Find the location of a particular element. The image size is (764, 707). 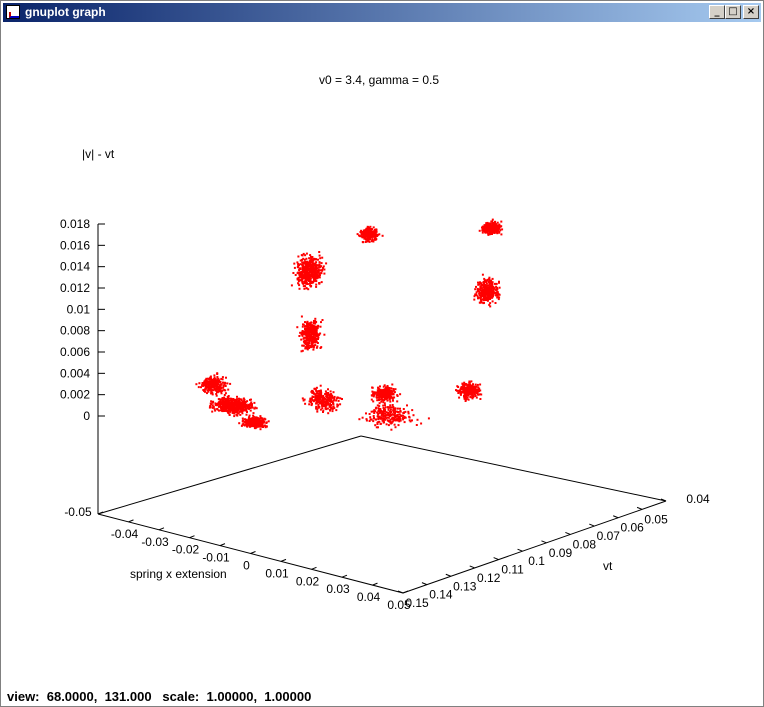

minimize-button: _ is located at coordinates (717, 12).